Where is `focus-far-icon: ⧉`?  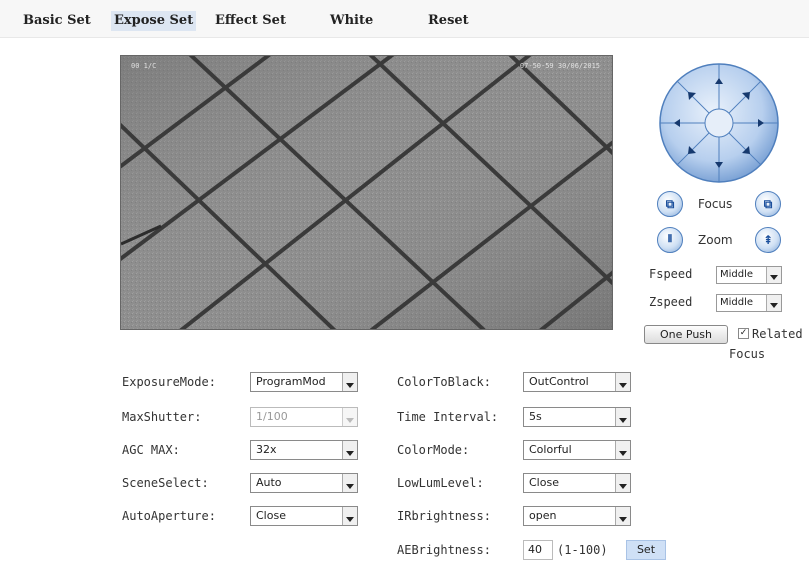
focus-far-icon: ⧉ is located at coordinates (768, 204).